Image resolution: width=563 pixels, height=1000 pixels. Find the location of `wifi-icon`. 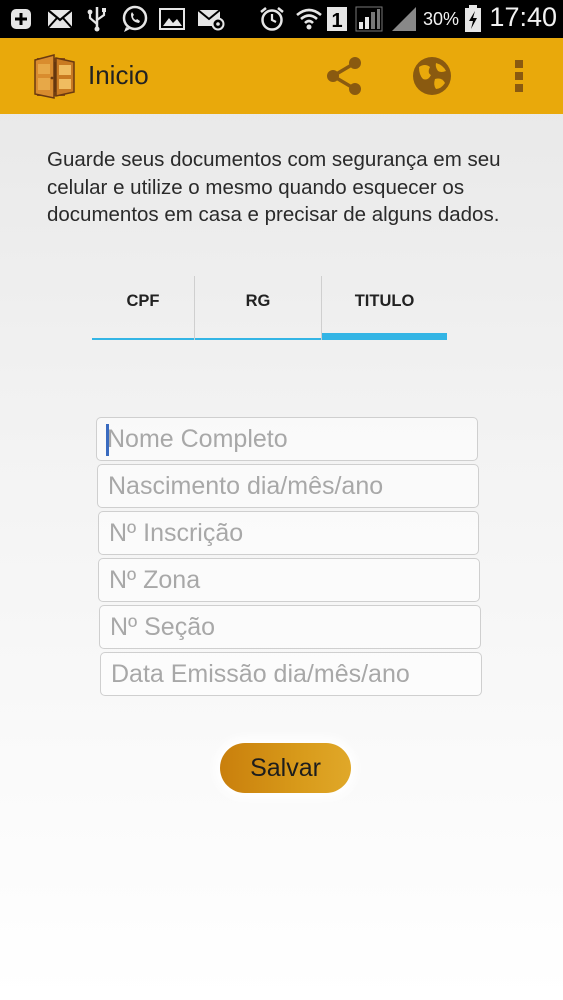

wifi-icon is located at coordinates (309, 19).